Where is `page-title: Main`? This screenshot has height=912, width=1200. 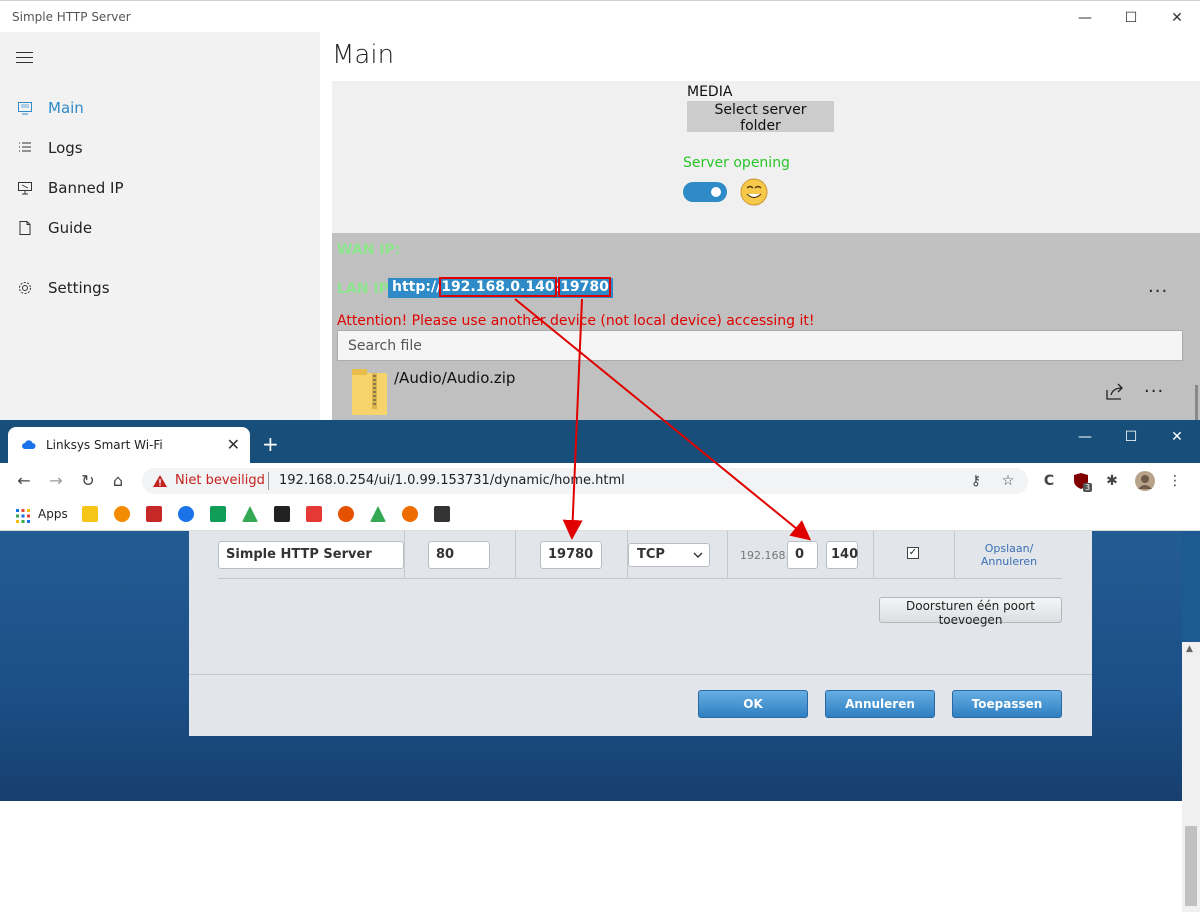
page-title: Main is located at coordinates (363, 55).